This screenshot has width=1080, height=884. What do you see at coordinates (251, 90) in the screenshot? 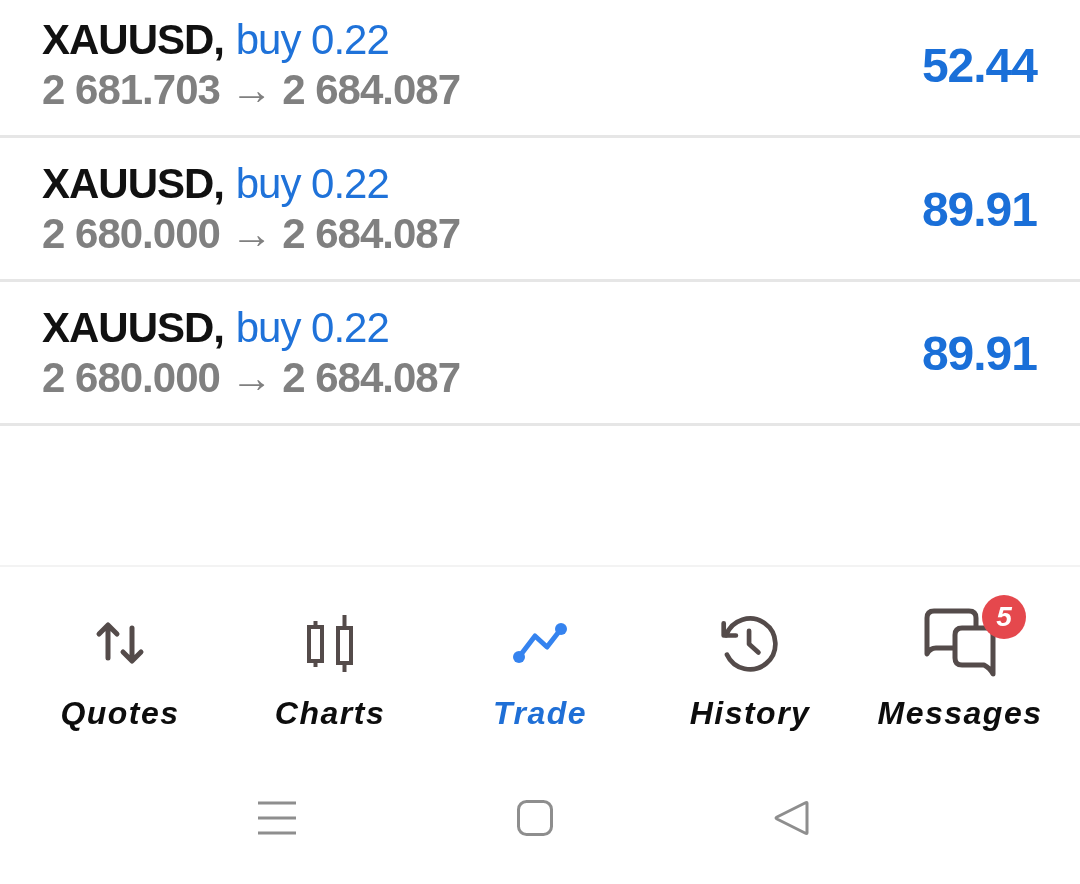
I see `price-range: 2 681.703 → 2 684.087` at bounding box center [251, 90].